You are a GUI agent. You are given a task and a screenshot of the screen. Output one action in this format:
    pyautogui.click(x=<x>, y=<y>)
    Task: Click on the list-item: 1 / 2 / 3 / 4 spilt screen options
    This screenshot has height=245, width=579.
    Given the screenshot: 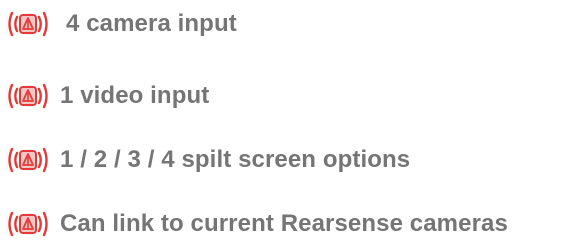 What is the action you would take?
    pyautogui.click(x=205, y=160)
    